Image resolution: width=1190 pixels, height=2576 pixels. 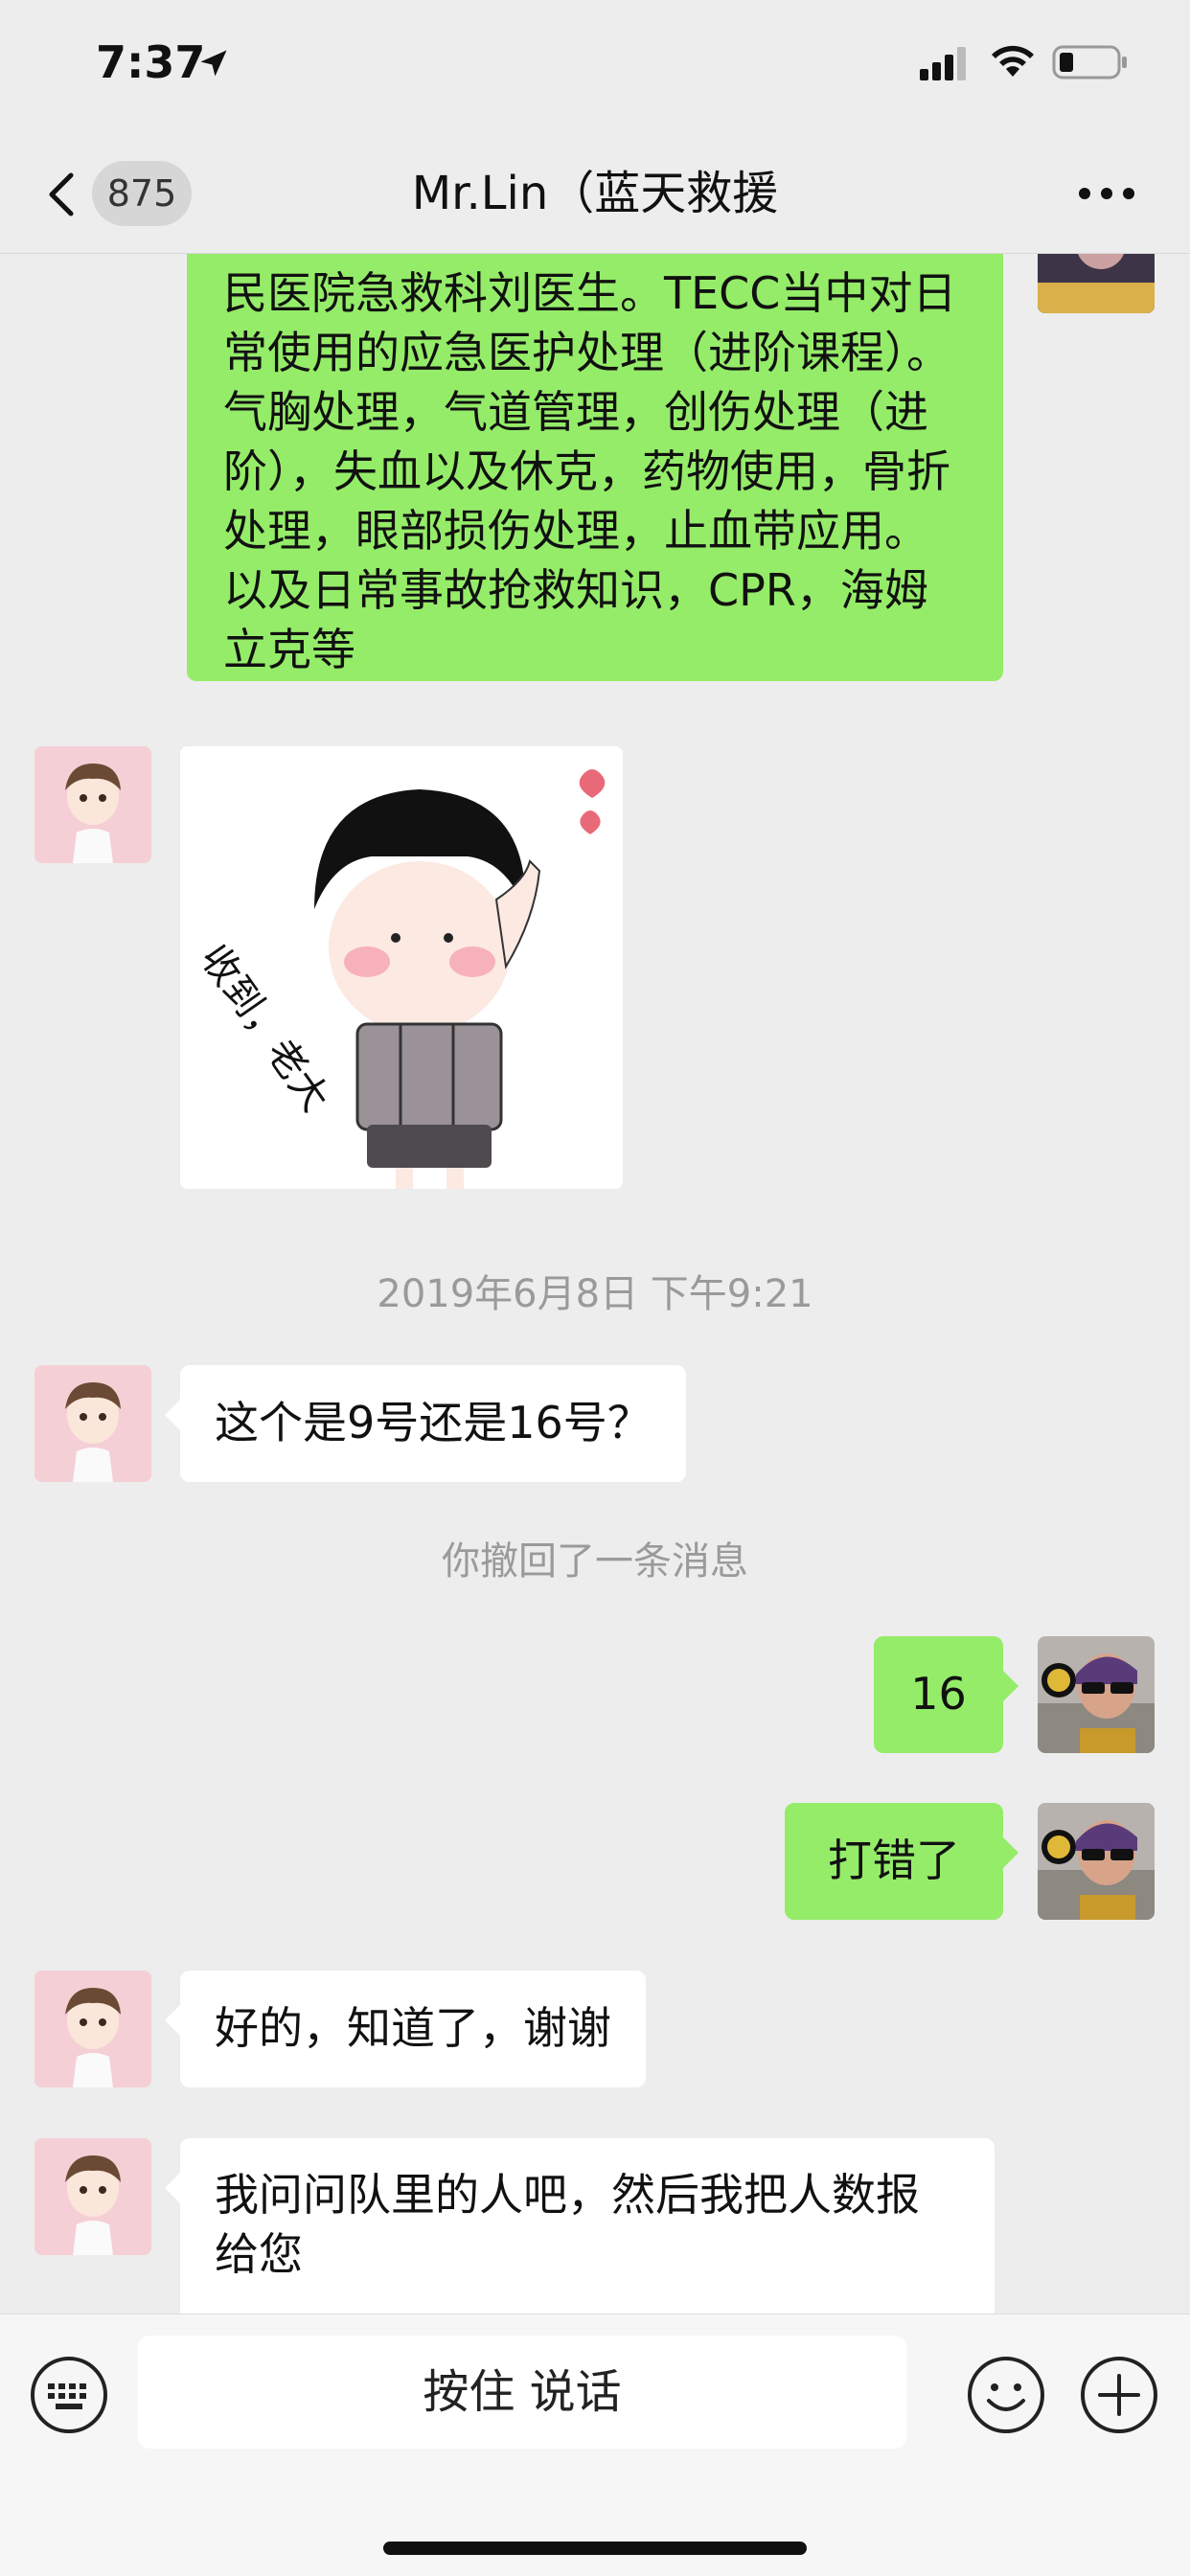 I want to click on cartoon-salute-sticker-icon: 收到，老大, so click(x=402, y=967).